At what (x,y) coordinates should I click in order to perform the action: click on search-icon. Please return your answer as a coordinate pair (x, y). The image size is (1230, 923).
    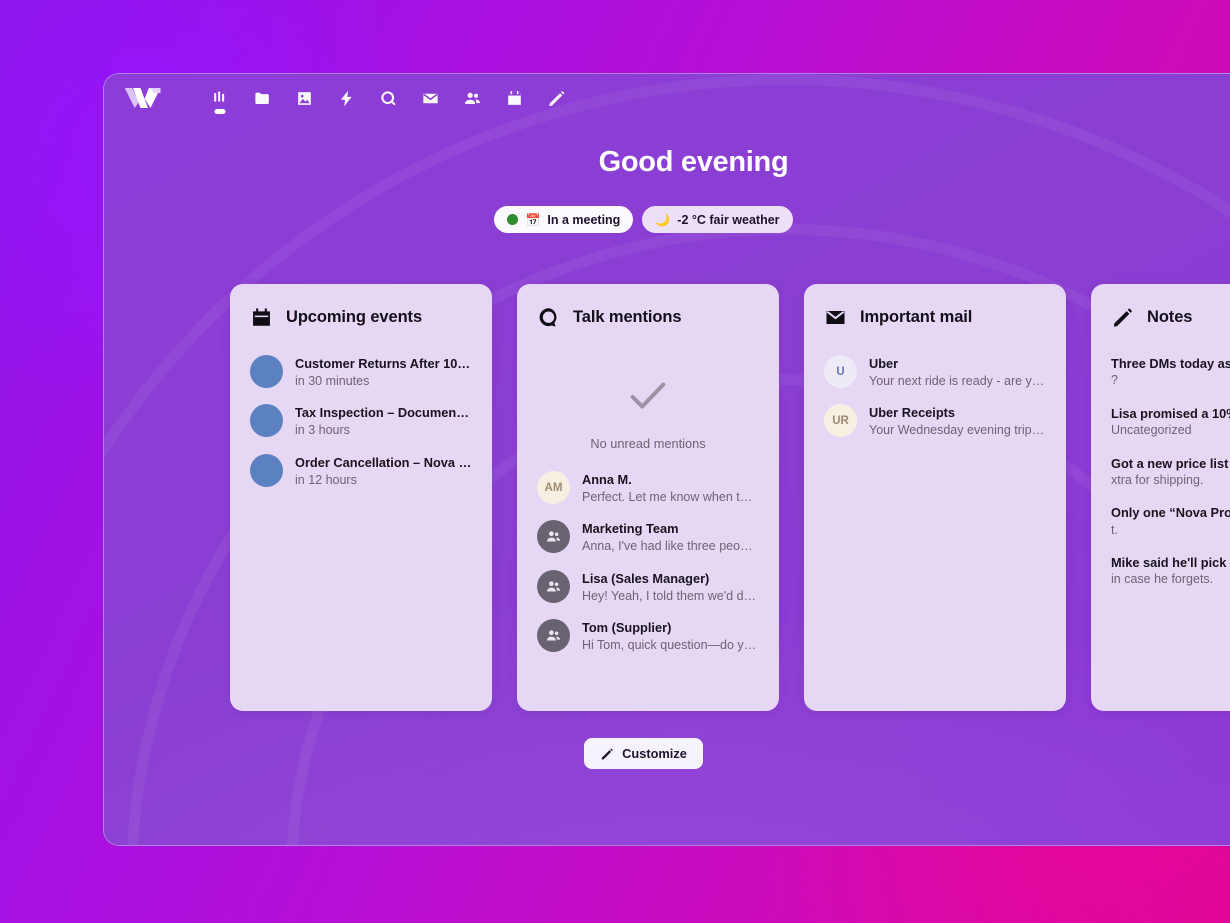
    Looking at the image, I should click on (388, 97).